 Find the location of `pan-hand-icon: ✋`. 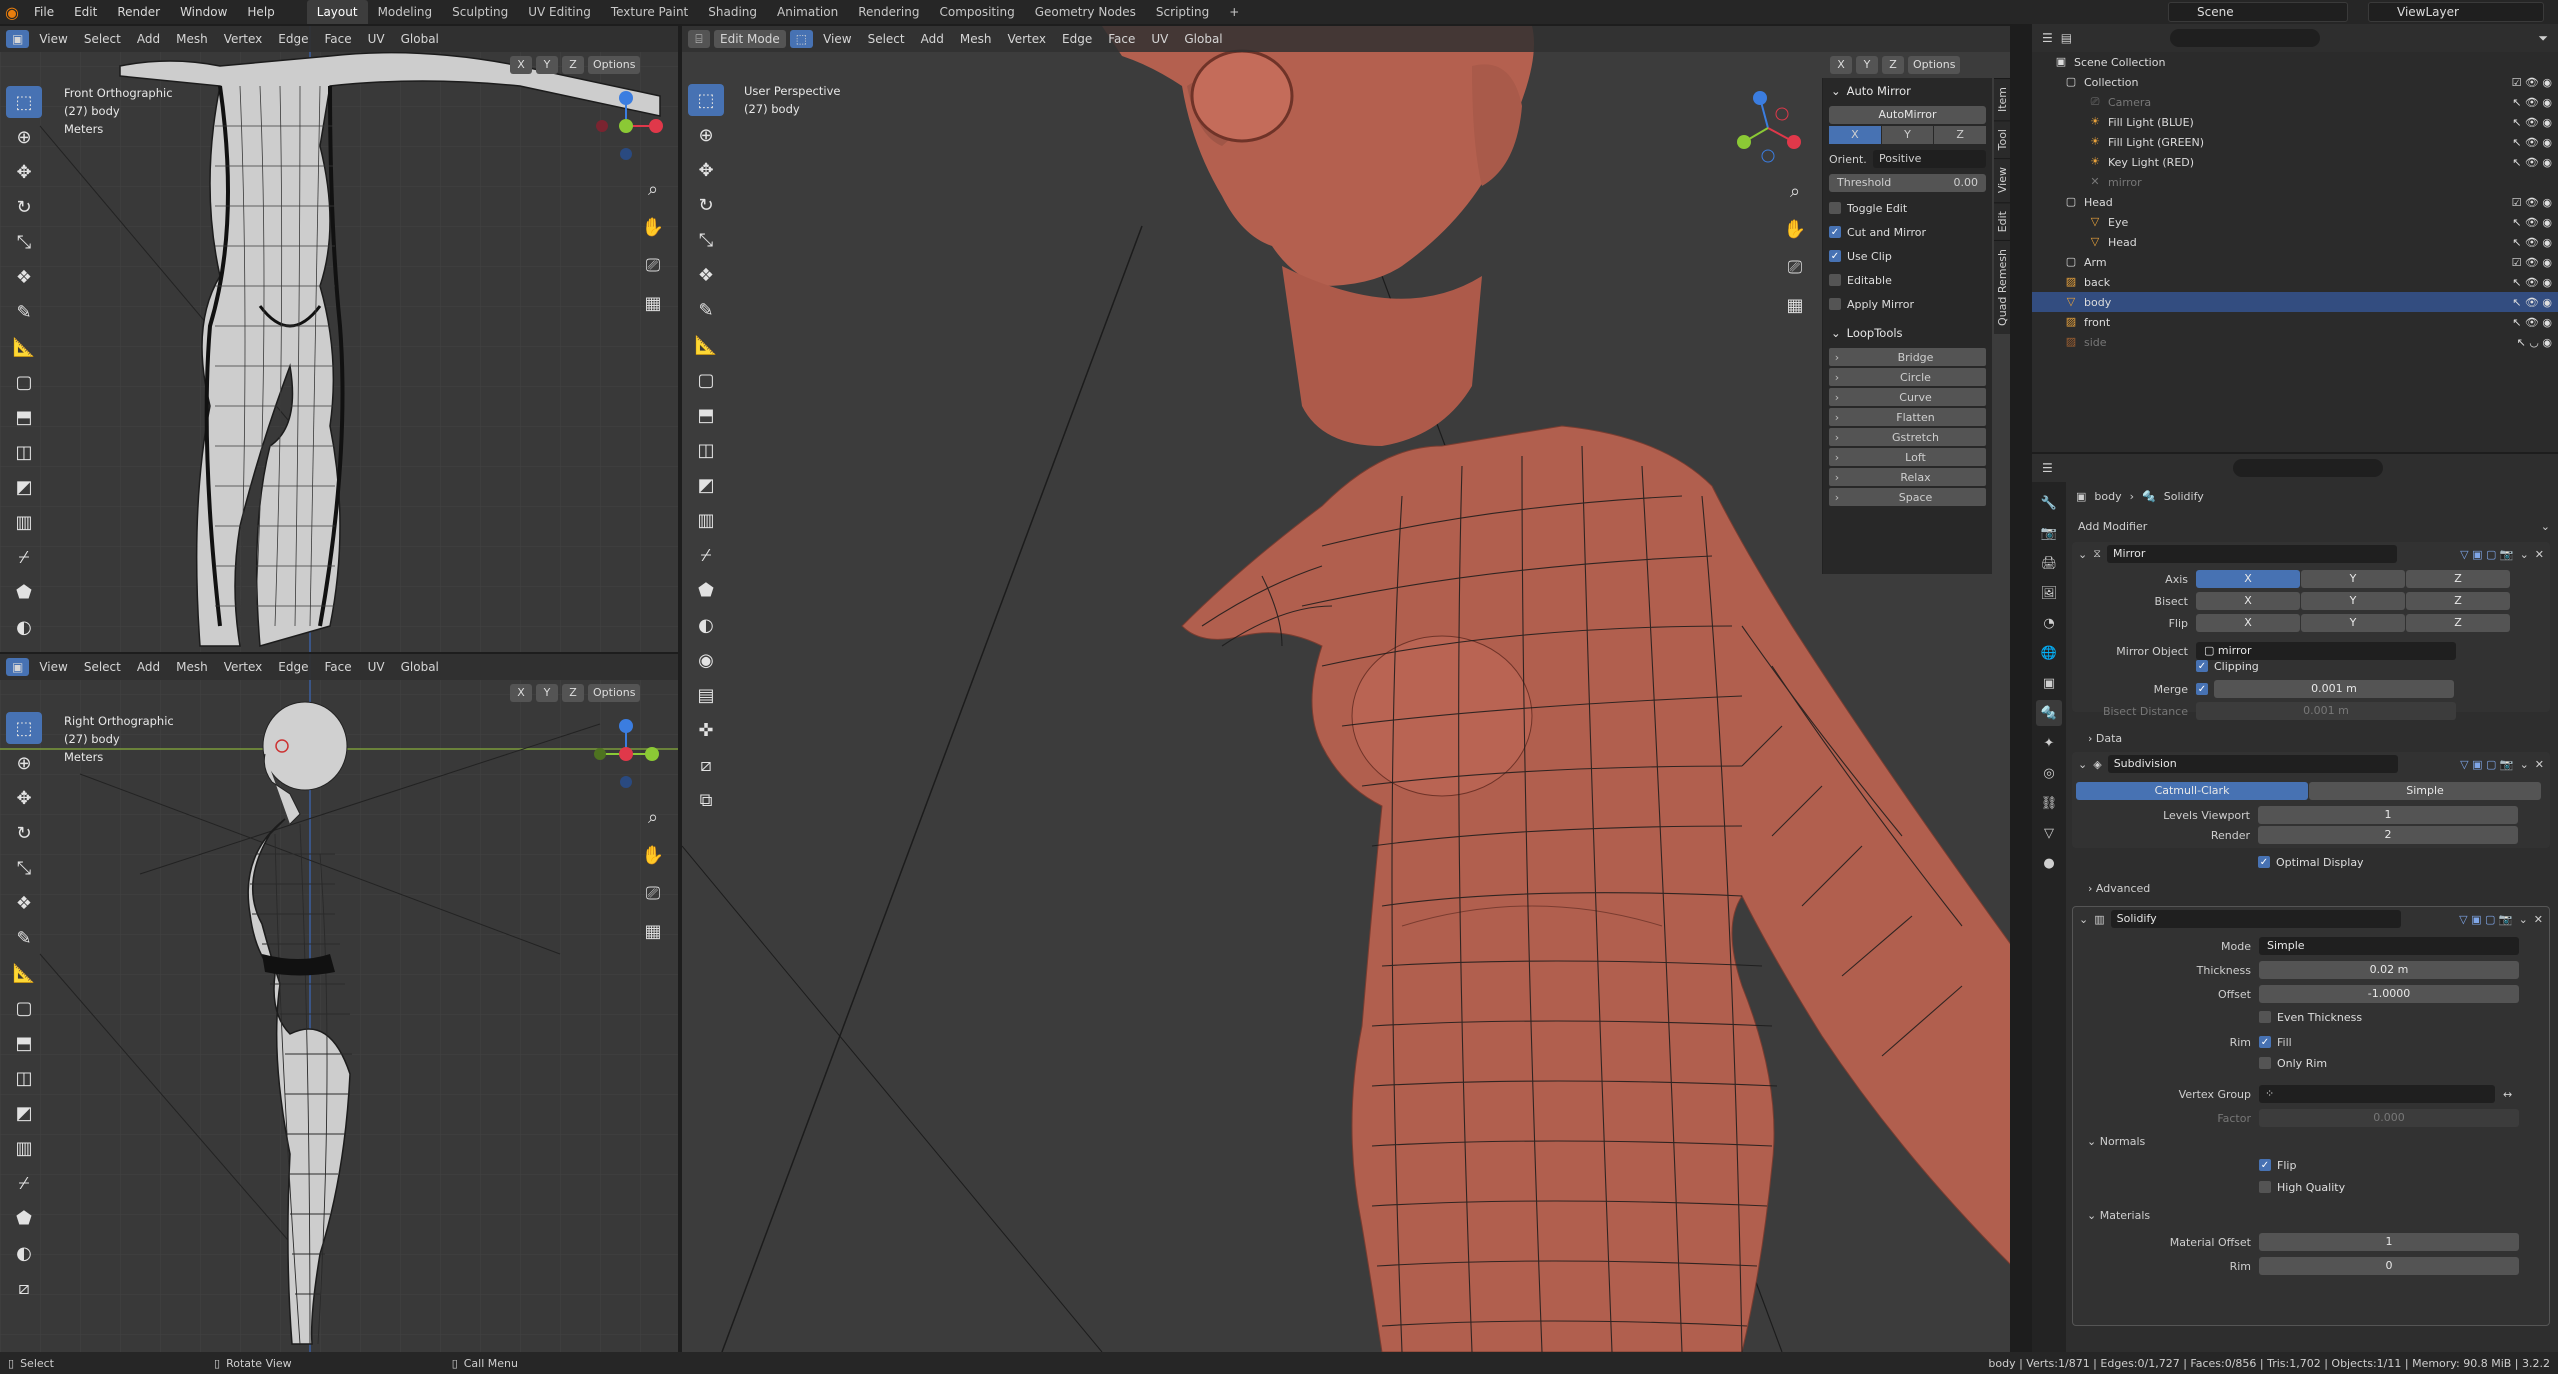

pan-hand-icon: ✋ is located at coordinates (653, 227).